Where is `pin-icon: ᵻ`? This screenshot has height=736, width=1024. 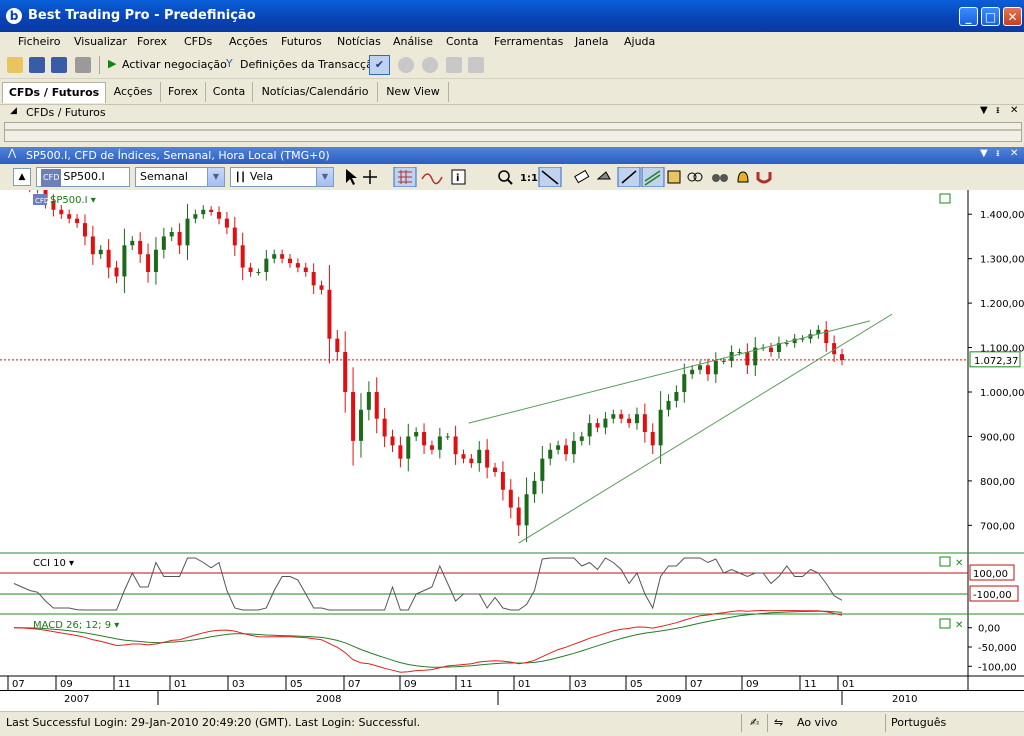 pin-icon: ᵻ is located at coordinates (998, 110).